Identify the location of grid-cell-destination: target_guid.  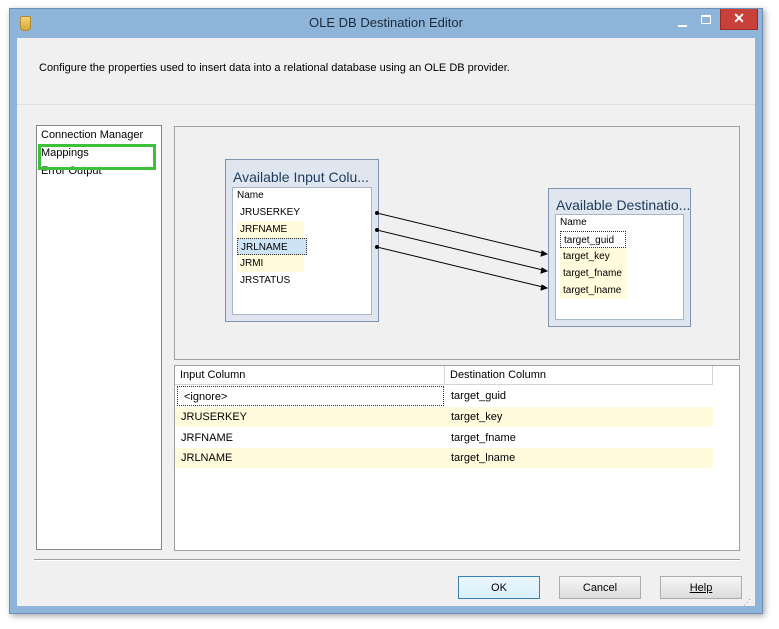
(579, 396).